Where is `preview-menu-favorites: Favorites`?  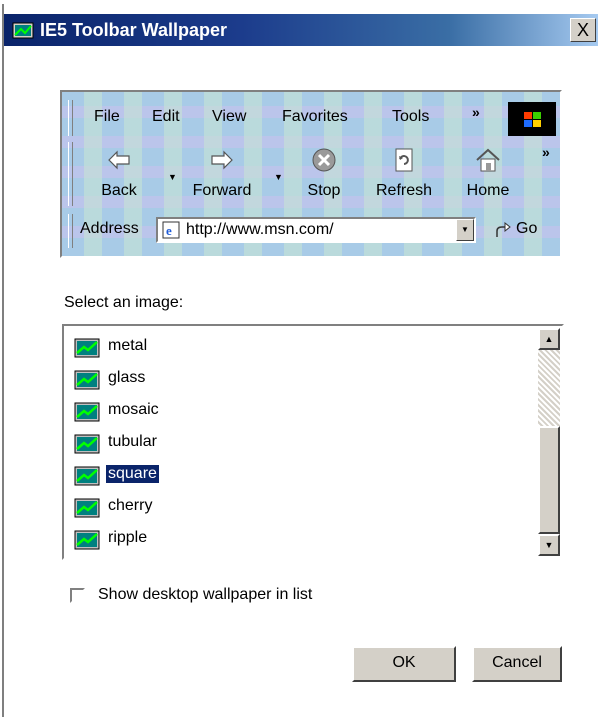
preview-menu-favorites: Favorites is located at coordinates (315, 116).